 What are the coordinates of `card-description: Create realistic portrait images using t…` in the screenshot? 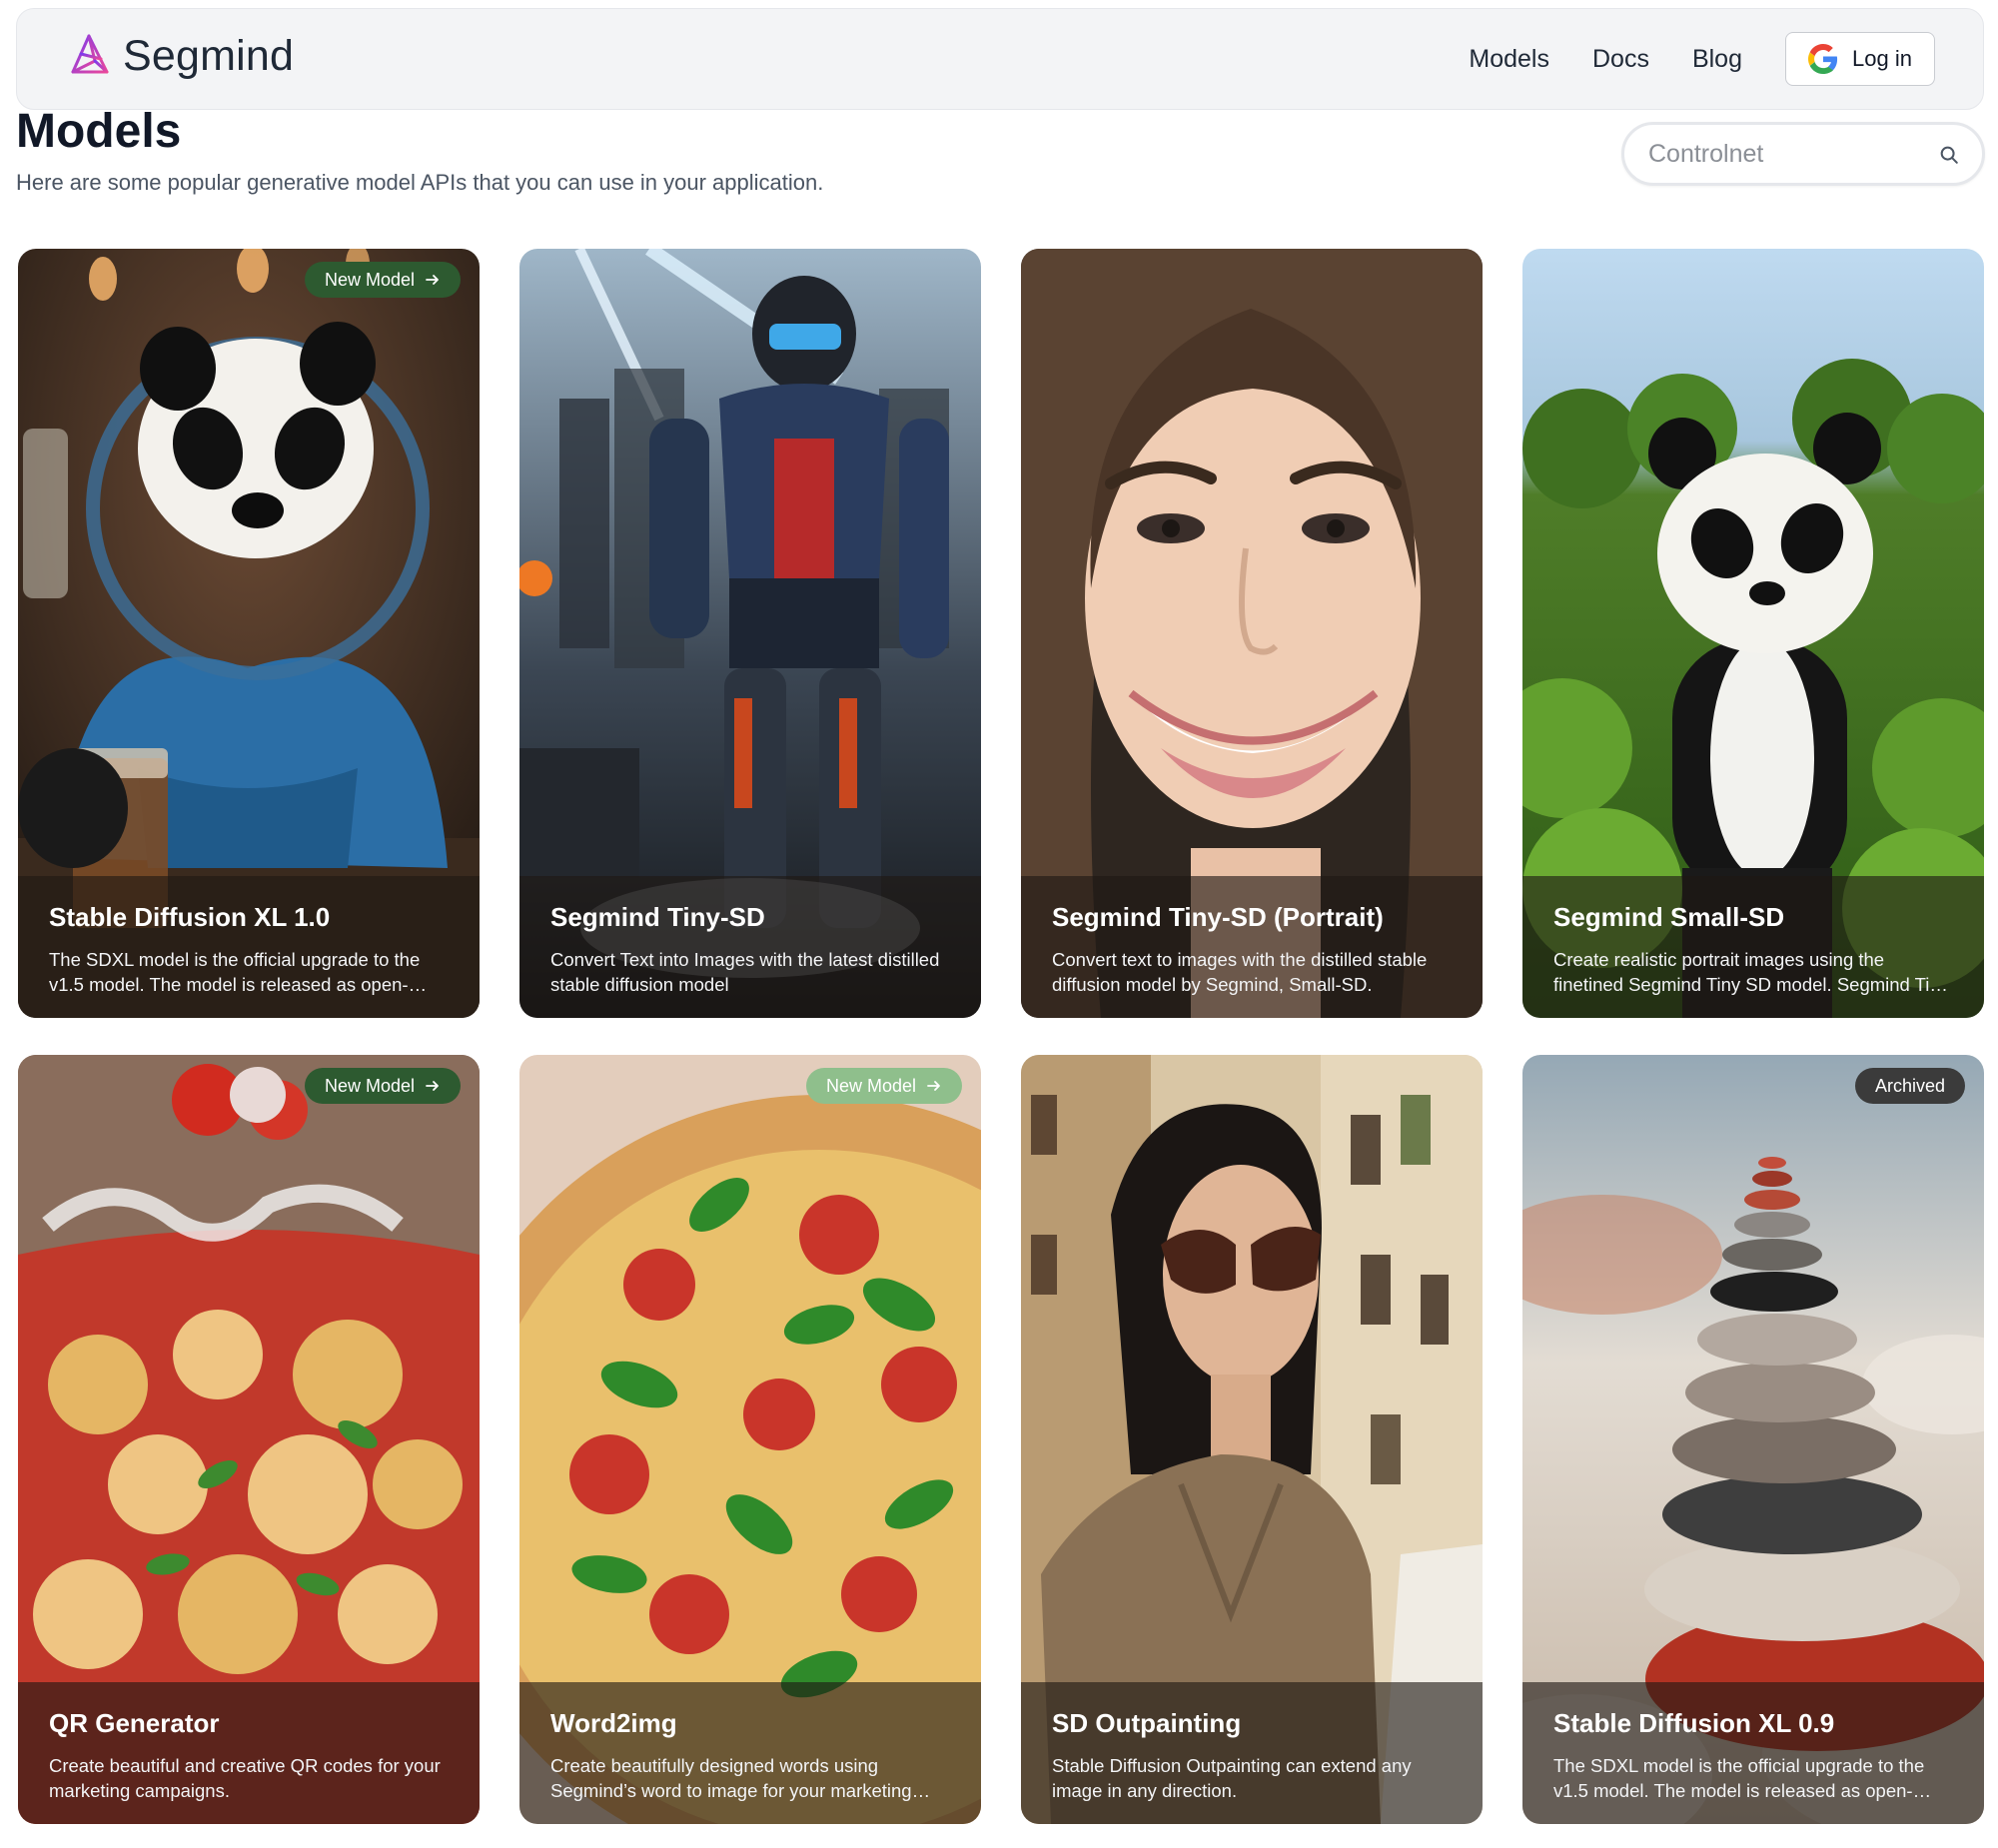 It's located at (1751, 972).